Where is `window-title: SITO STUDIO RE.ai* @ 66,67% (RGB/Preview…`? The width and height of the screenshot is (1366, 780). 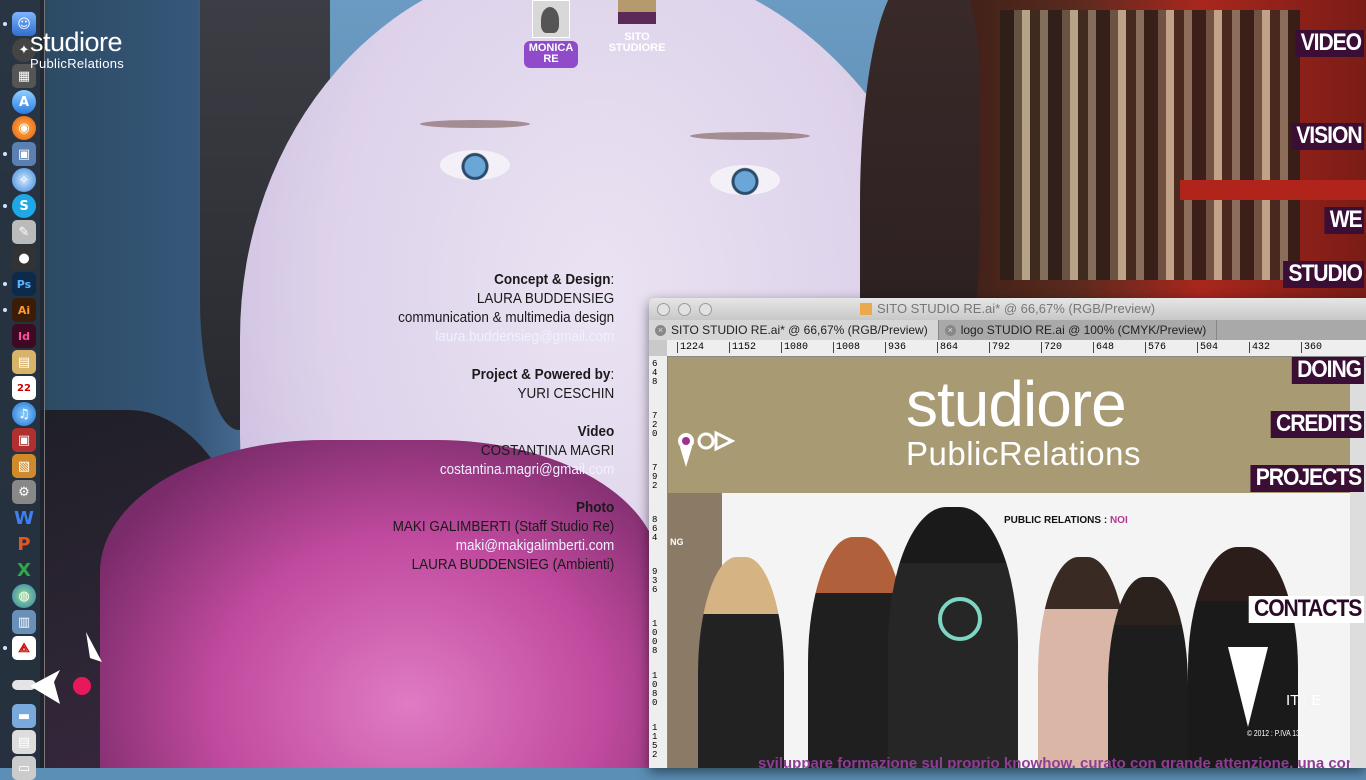 window-title: SITO STUDIO RE.ai* @ 66,67% (RGB/Preview… is located at coordinates (1016, 308).